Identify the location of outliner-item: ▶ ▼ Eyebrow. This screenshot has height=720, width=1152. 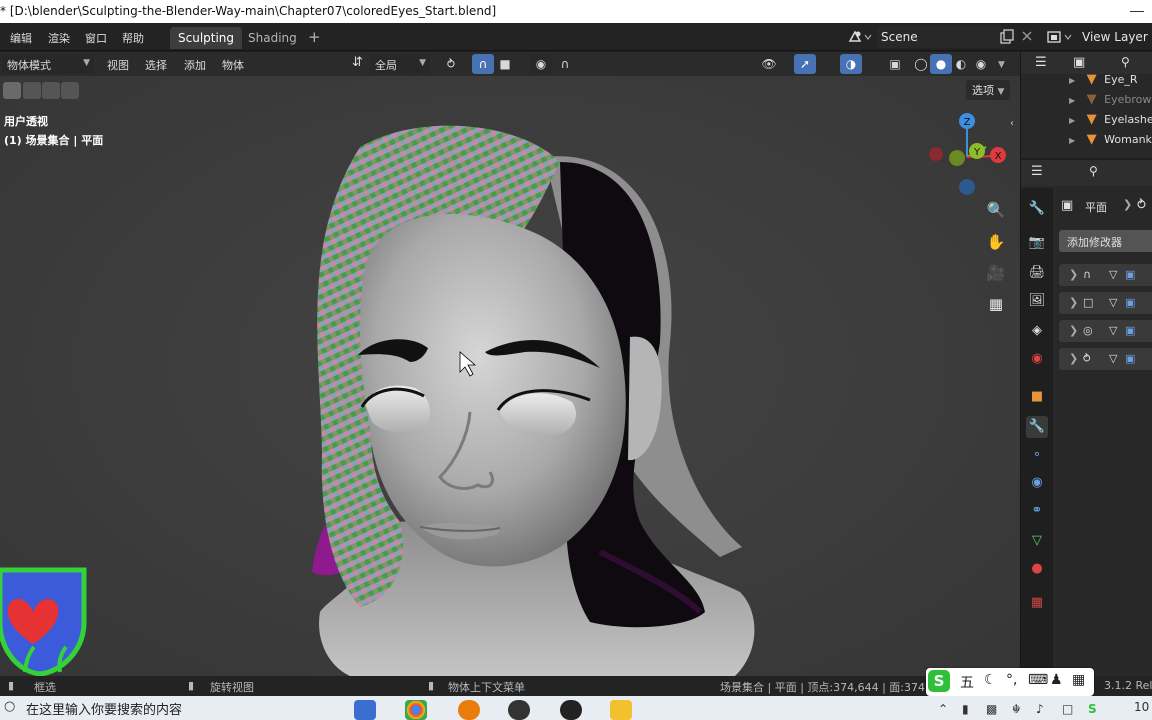
(1110, 102).